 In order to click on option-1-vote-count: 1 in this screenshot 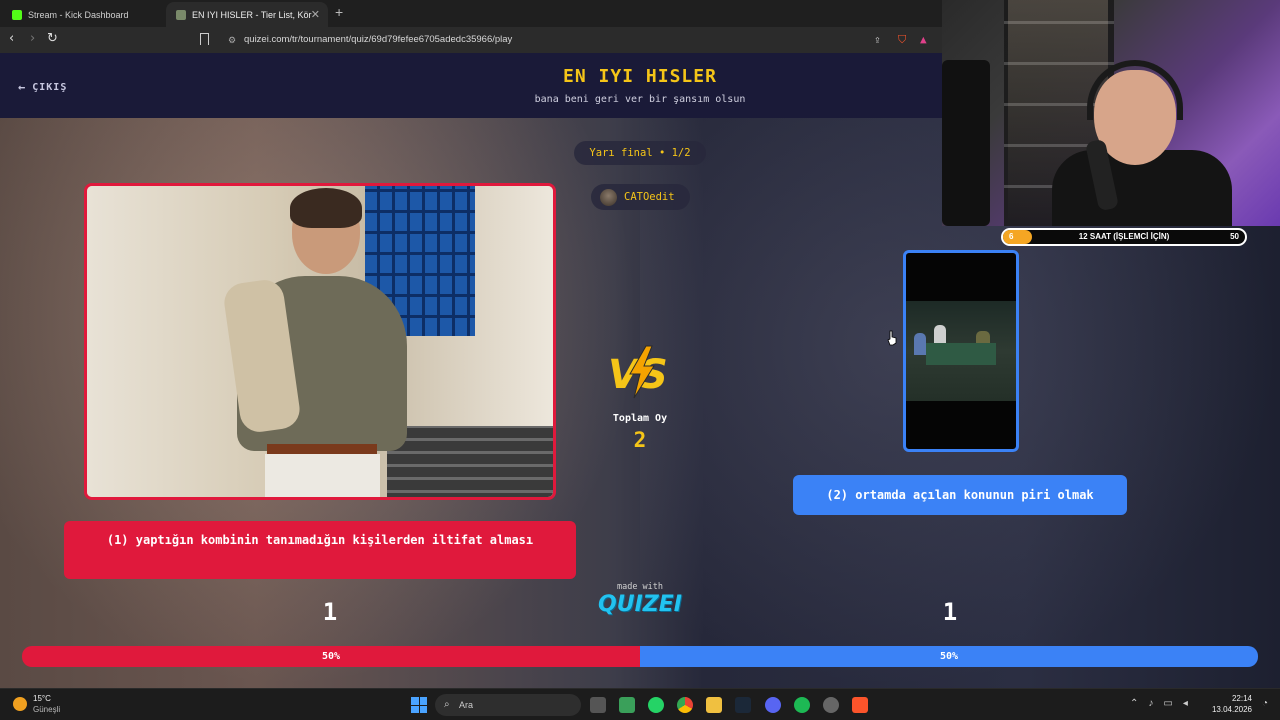, I will do `click(330, 612)`.